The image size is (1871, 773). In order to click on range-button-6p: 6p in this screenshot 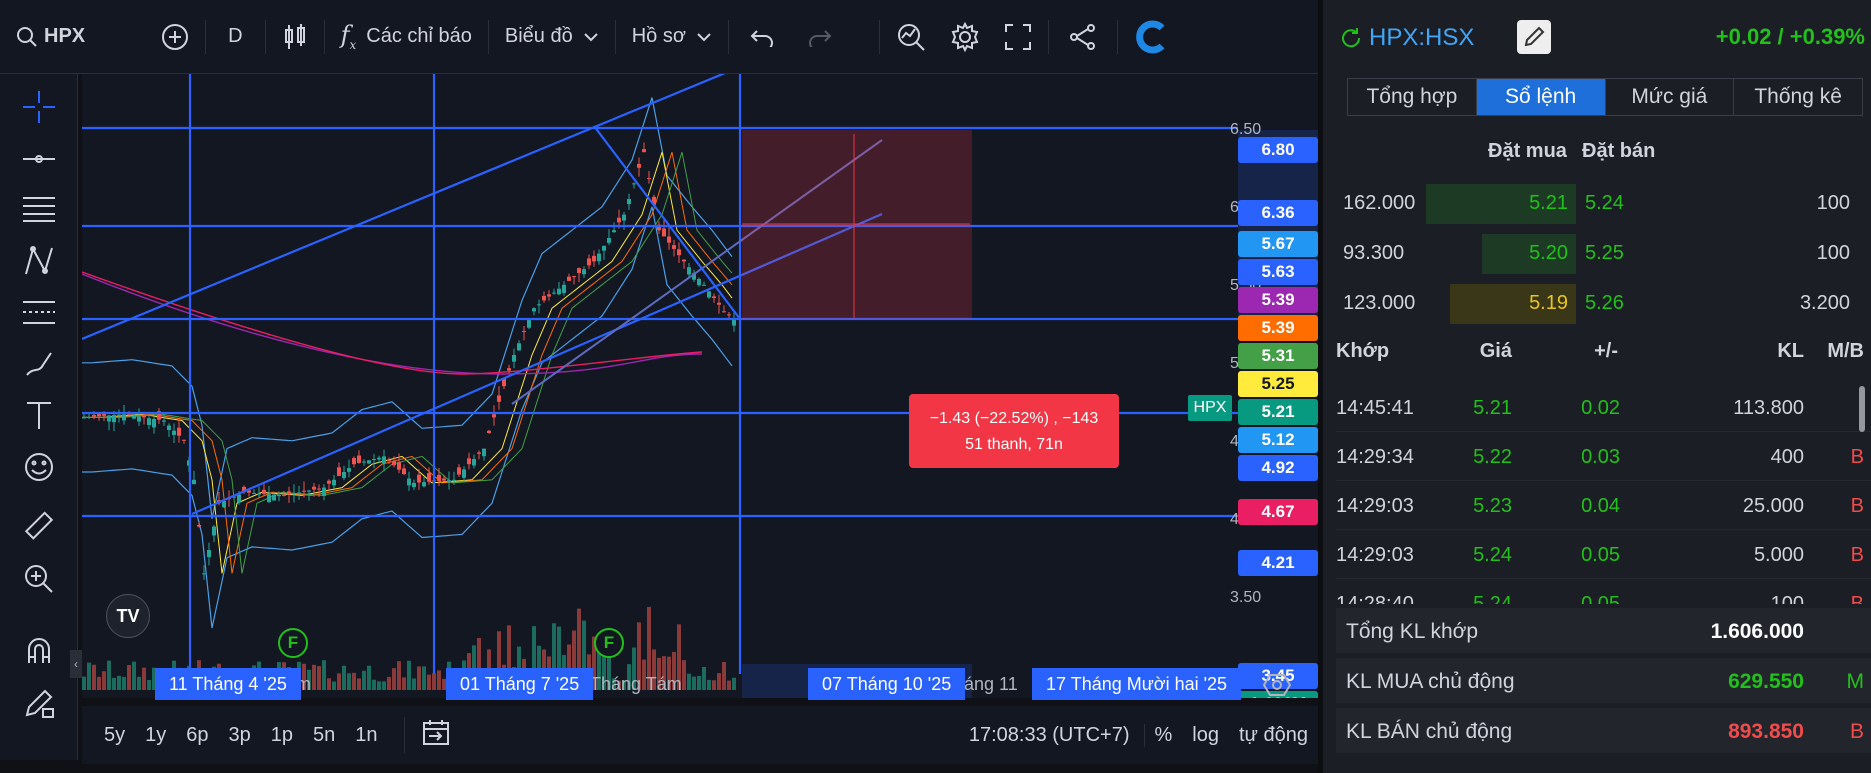, I will do `click(197, 735)`.